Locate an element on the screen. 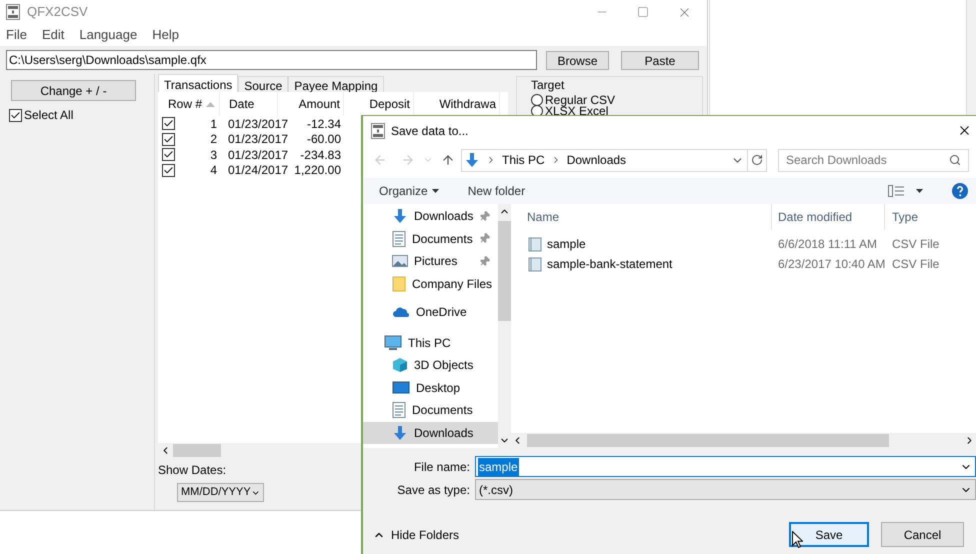 The height and width of the screenshot is (554, 976). nav-label: Desktop is located at coordinates (438, 388).